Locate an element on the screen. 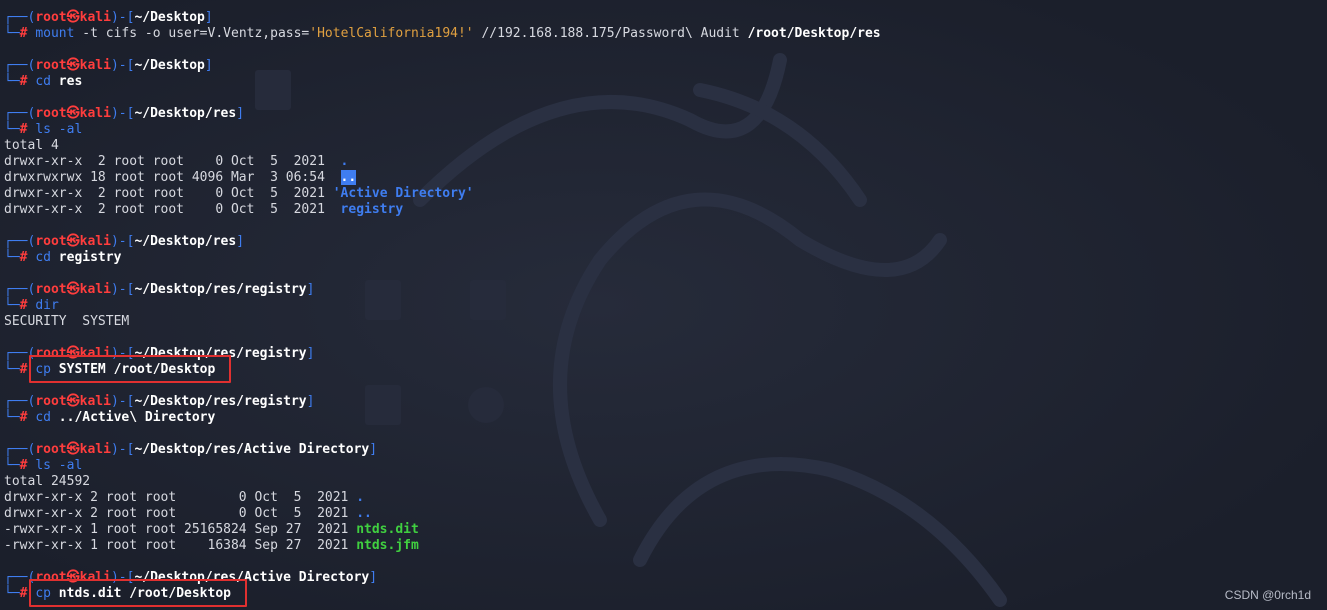  command-arg: -al is located at coordinates (66, 465).